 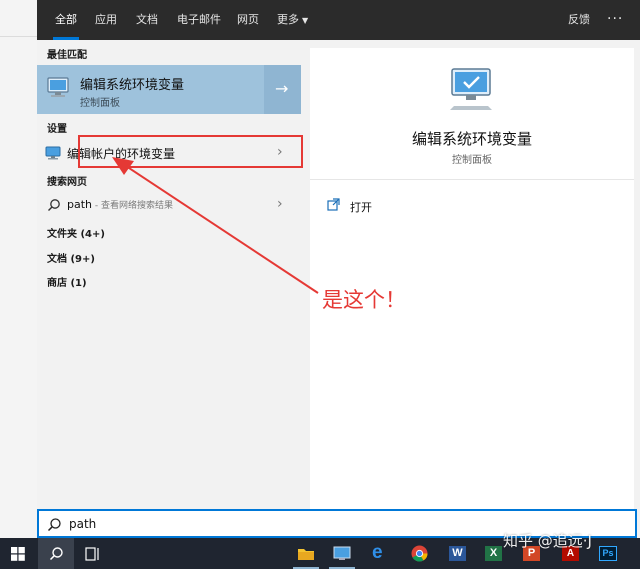 What do you see at coordinates (493, 553) in the screenshot?
I see `excel-icon: X` at bounding box center [493, 553].